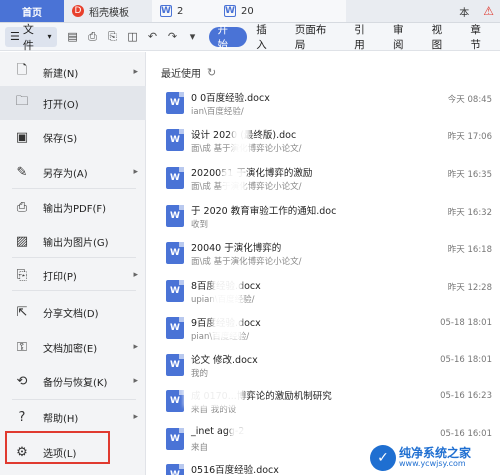 The image size is (500, 475). What do you see at coordinates (73, 172) in the screenshot?
I see `menu-item-save-as: ✎ 另存为(A) ▸` at bounding box center [73, 172].